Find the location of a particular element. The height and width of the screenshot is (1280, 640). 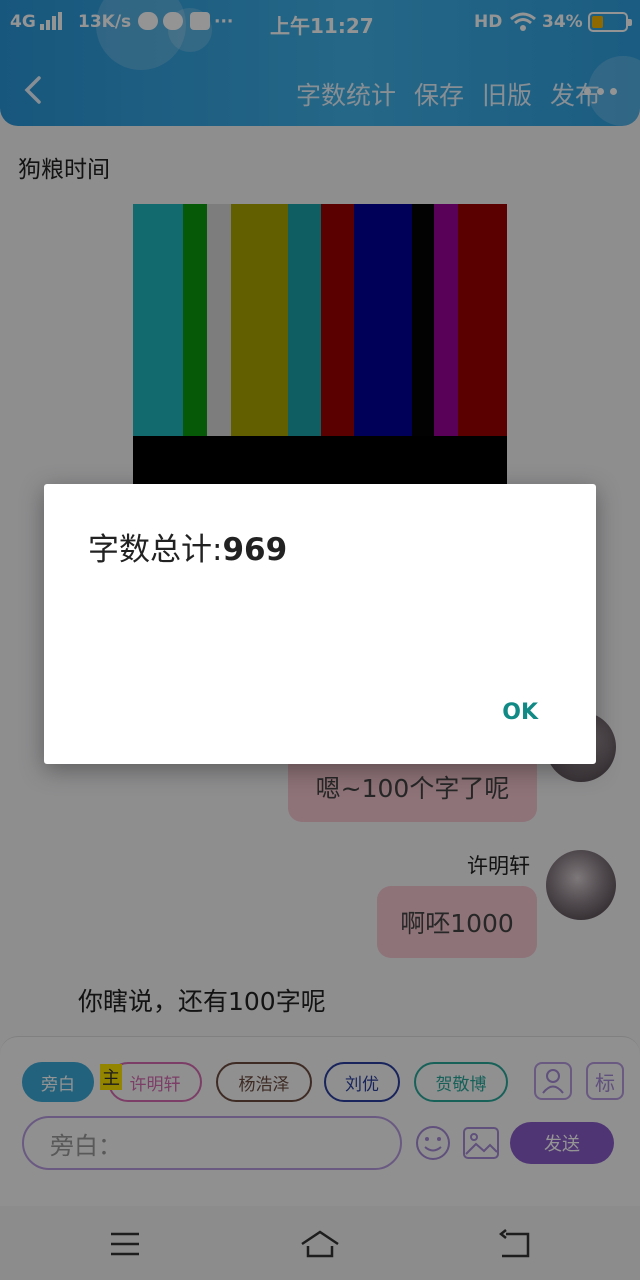

dialog-message: 字数总计:969 is located at coordinates (187, 546).